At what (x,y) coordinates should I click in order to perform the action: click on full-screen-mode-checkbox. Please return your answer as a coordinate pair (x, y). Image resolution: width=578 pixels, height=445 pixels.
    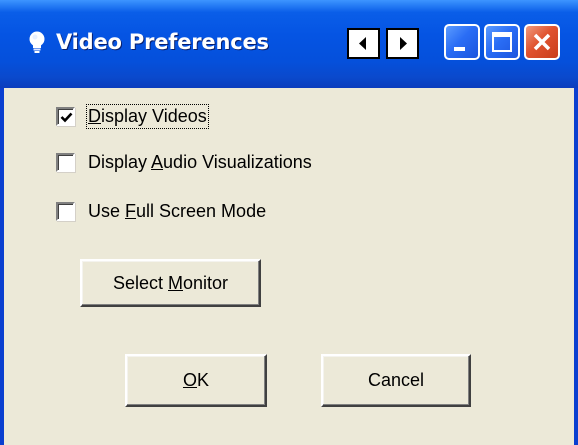
    Looking at the image, I should click on (65, 211).